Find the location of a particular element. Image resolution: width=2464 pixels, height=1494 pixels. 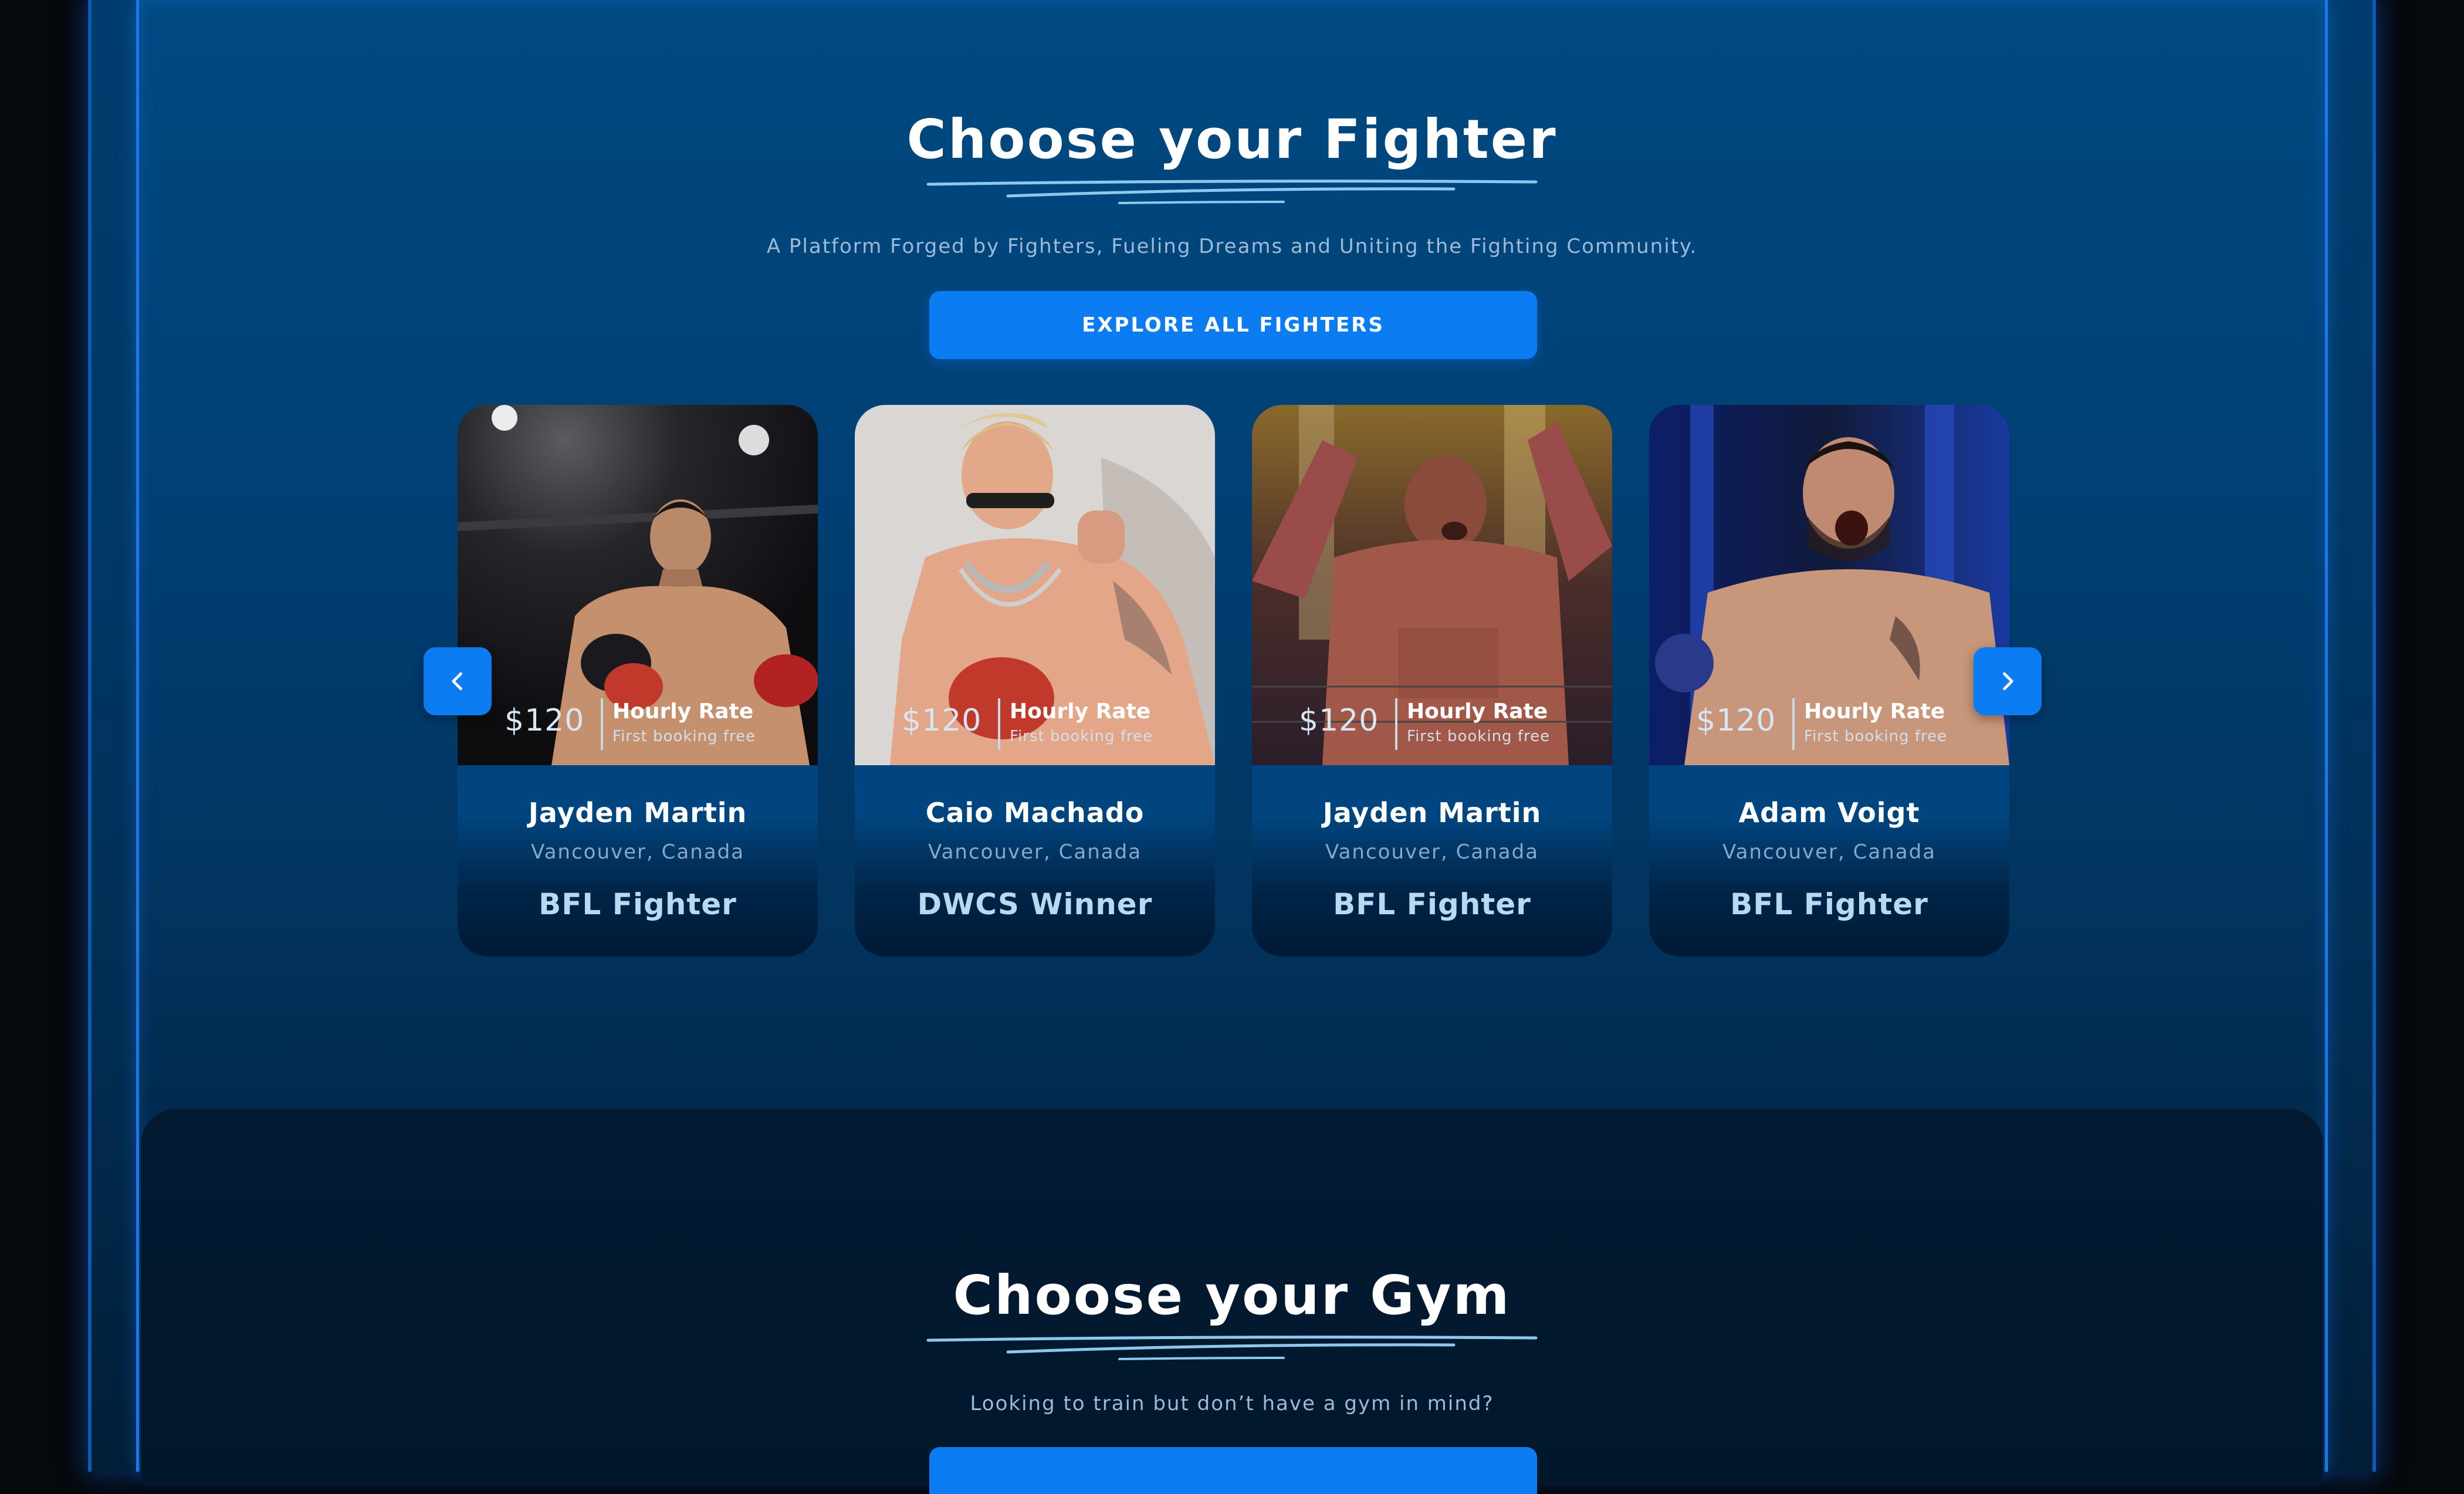

gym-cta-button is located at coordinates (1233, 1470).